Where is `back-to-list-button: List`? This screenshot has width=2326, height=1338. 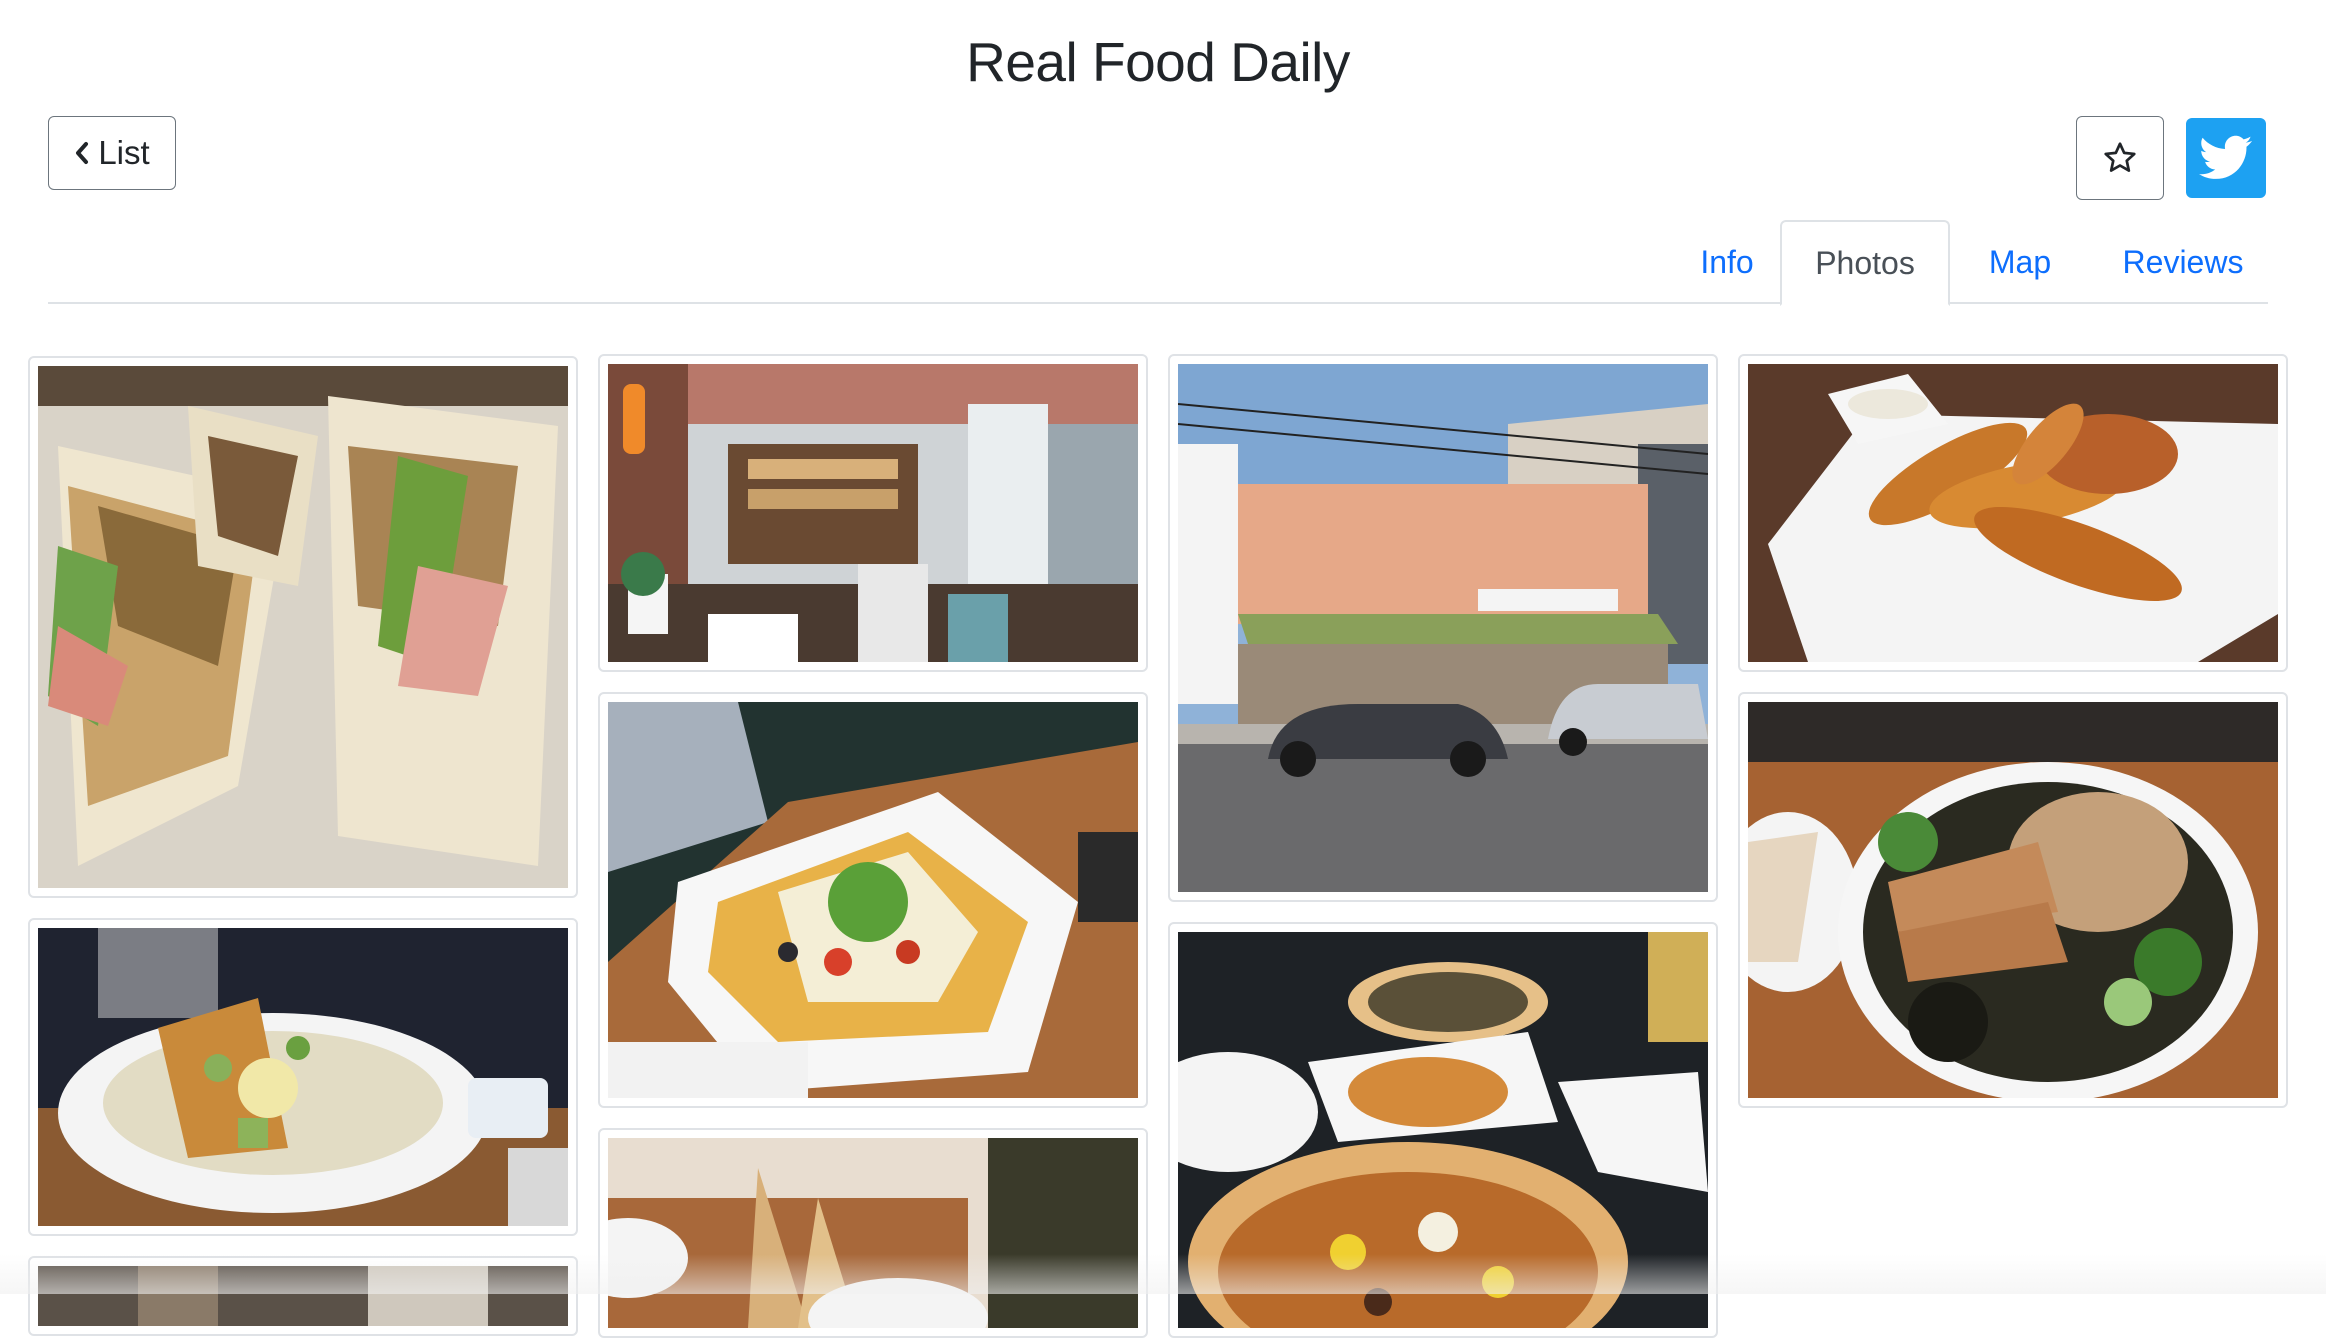 back-to-list-button: List is located at coordinates (112, 153).